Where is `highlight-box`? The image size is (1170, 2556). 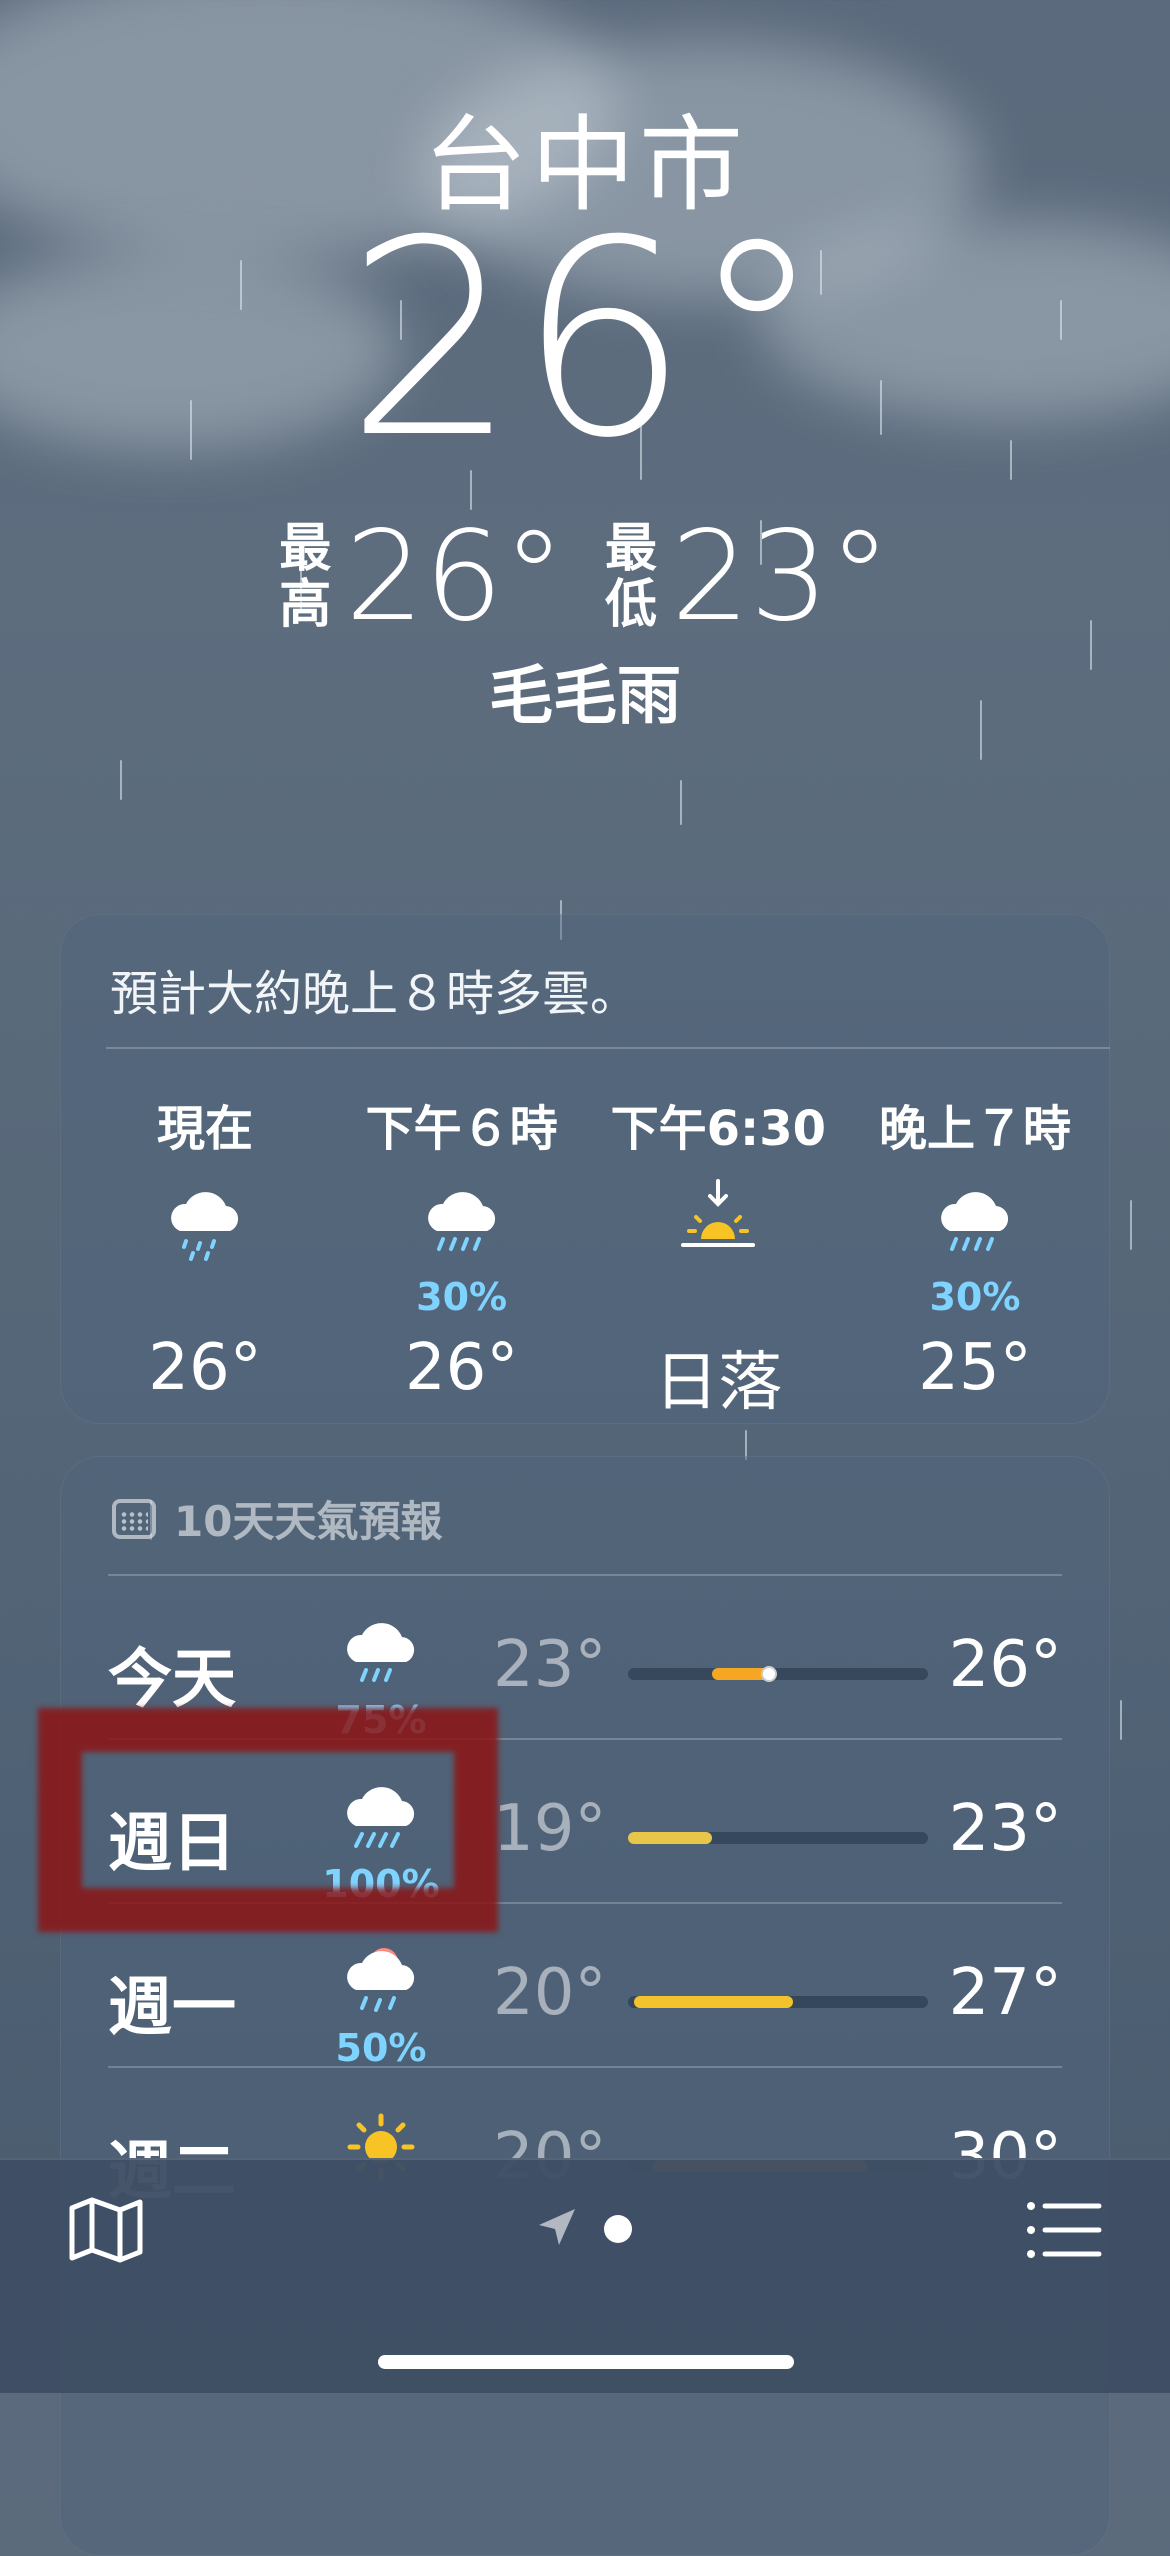
highlight-box is located at coordinates (268, 1820).